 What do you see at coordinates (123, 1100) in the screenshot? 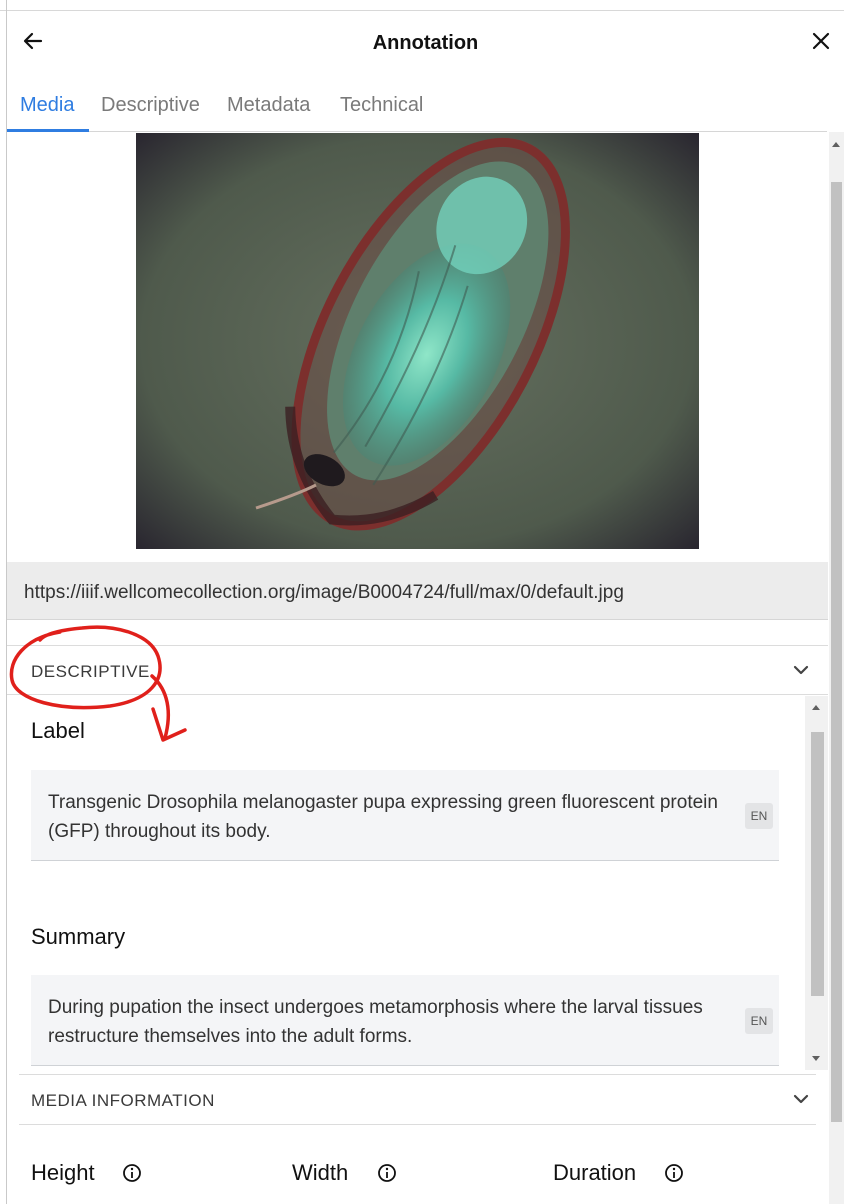
I see `media-information-section-label: MEDIA INFORMATION` at bounding box center [123, 1100].